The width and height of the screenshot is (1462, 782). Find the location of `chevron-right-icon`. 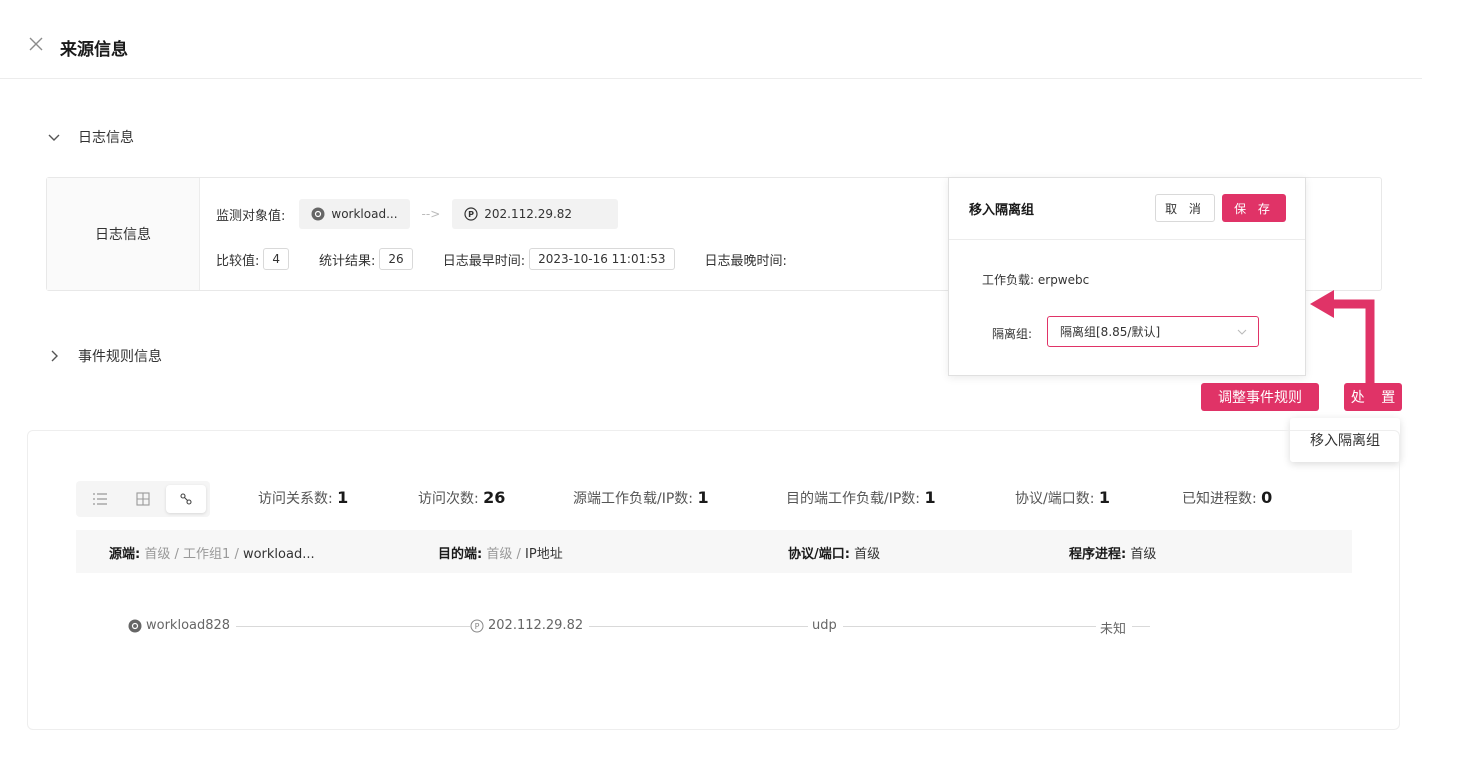

chevron-right-icon is located at coordinates (54, 356).